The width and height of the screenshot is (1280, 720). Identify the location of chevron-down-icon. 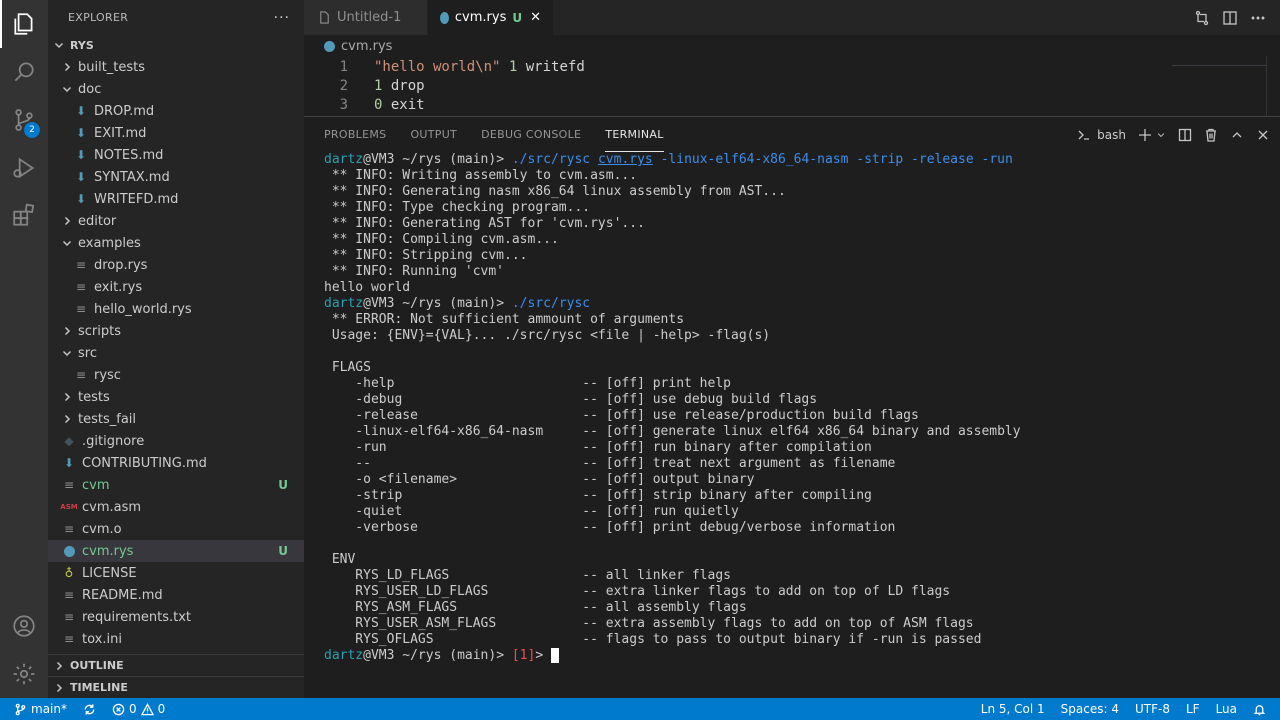
(1161, 135).